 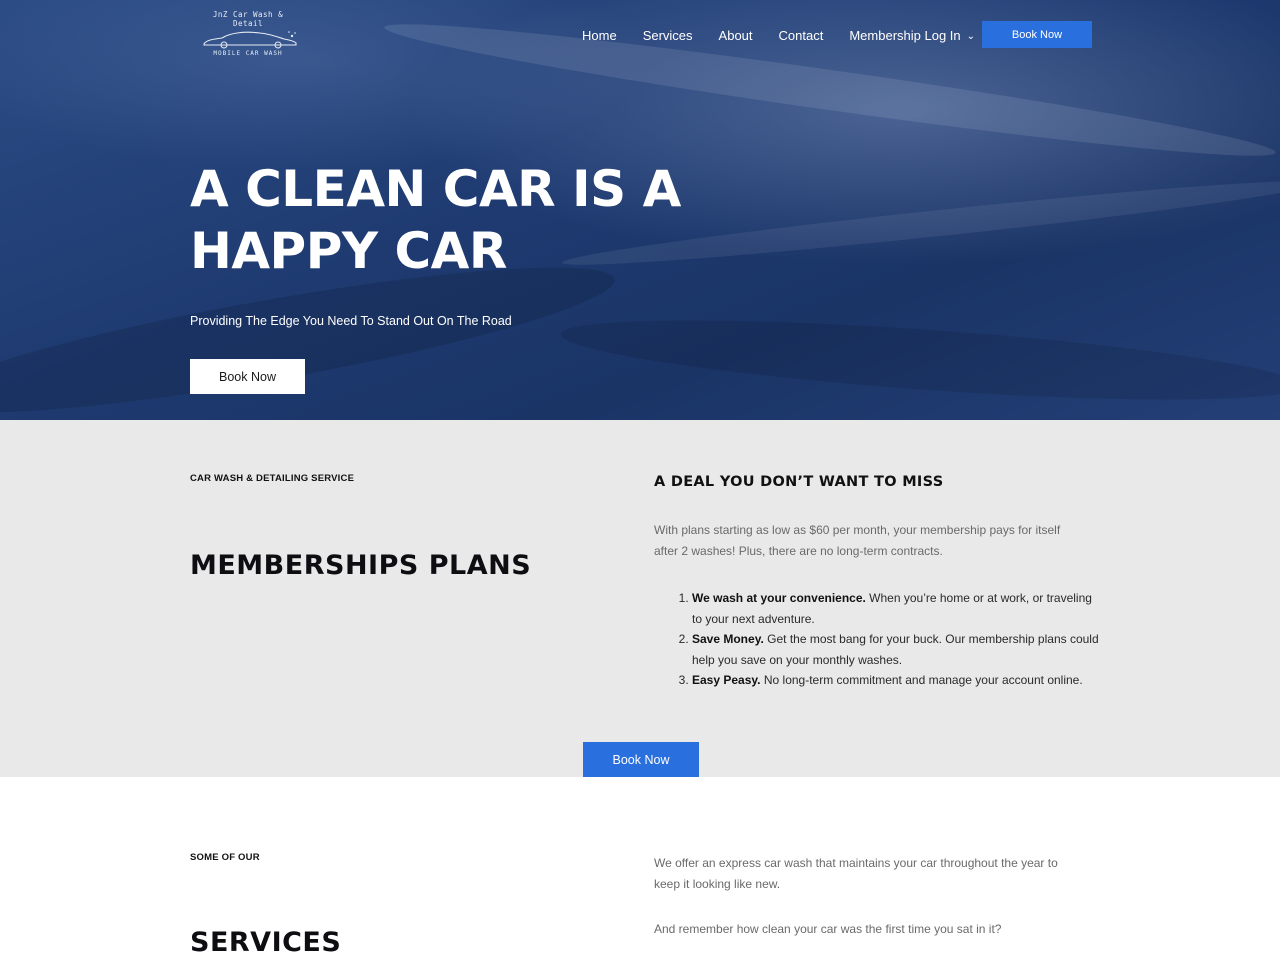 What do you see at coordinates (348, 251) in the screenshot?
I see `hero-title-line2: HAPPY CAR` at bounding box center [348, 251].